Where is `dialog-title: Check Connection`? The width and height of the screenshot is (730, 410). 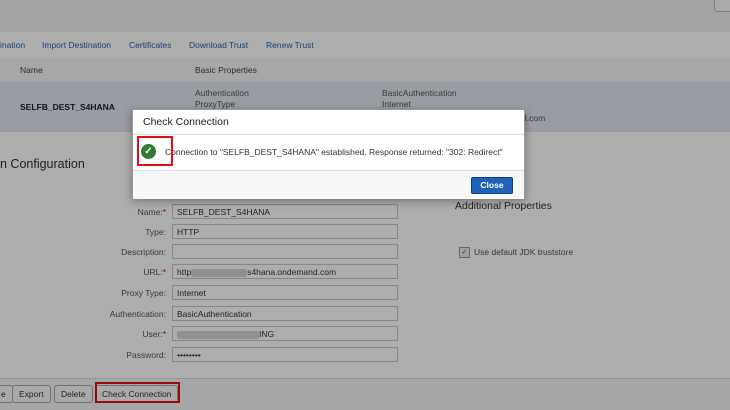
dialog-title: Check Connection is located at coordinates (186, 122).